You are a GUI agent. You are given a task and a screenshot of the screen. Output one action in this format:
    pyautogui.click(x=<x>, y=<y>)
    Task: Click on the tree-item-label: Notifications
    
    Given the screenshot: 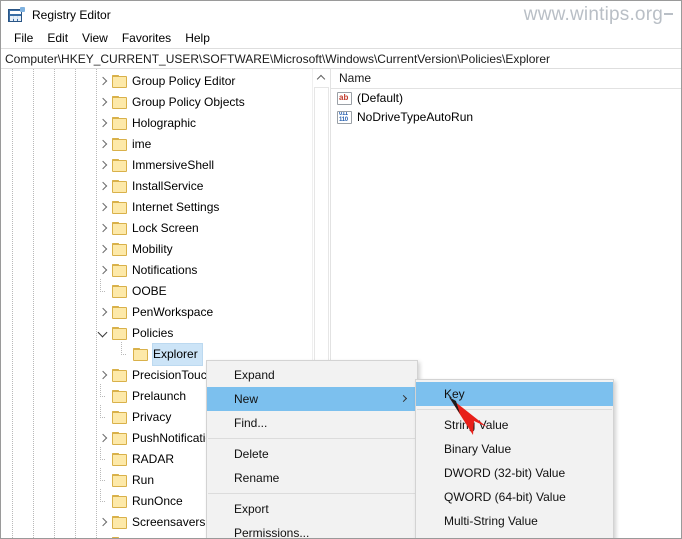 What is the action you would take?
    pyautogui.click(x=165, y=270)
    